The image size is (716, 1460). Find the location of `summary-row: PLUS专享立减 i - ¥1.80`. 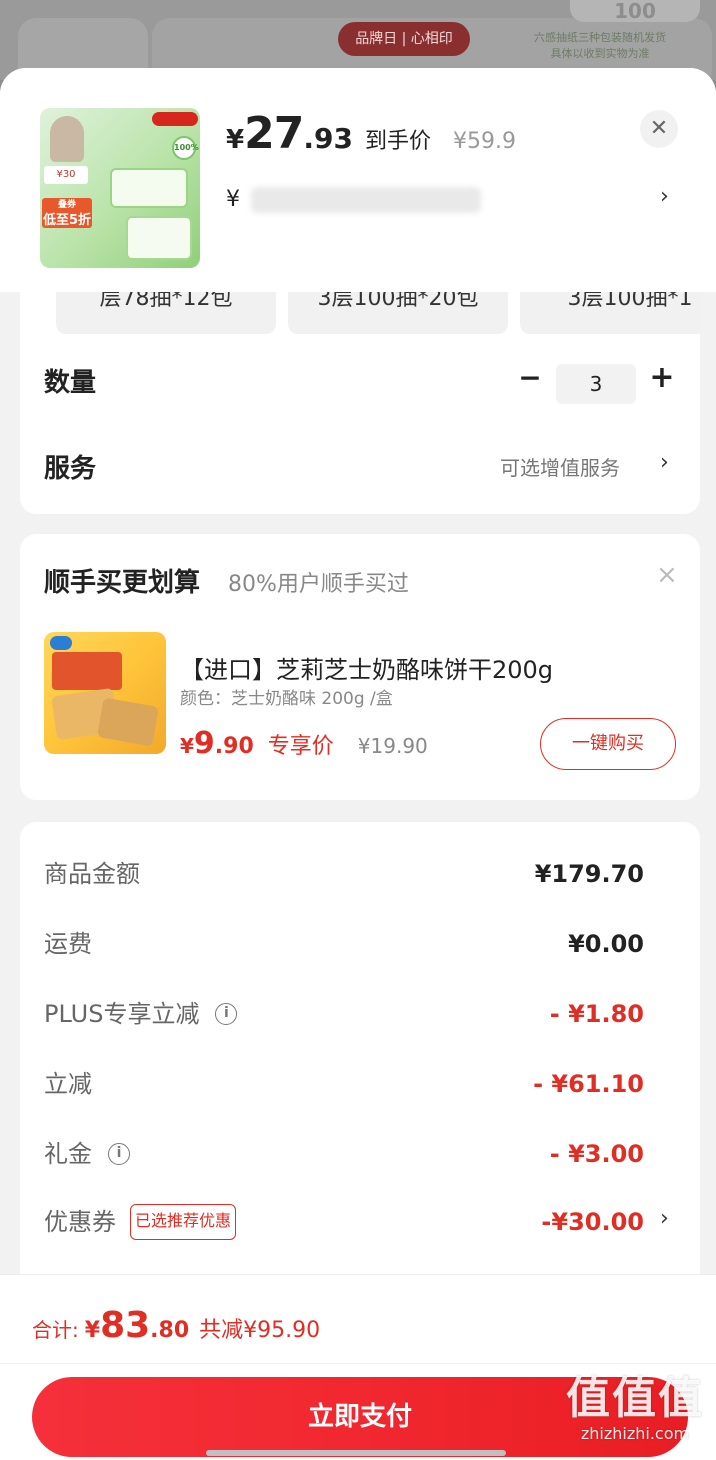

summary-row: PLUS专享立减 i - ¥1.80 is located at coordinates (344, 1014).